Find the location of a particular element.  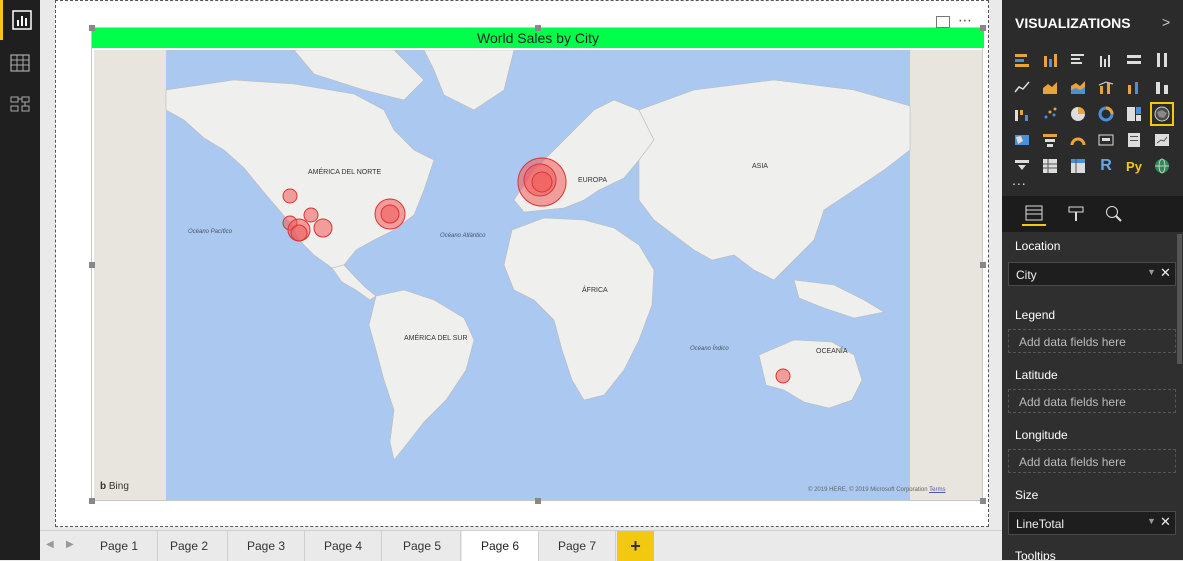

clustered-bar-chart-icon is located at coordinates (1078, 60).